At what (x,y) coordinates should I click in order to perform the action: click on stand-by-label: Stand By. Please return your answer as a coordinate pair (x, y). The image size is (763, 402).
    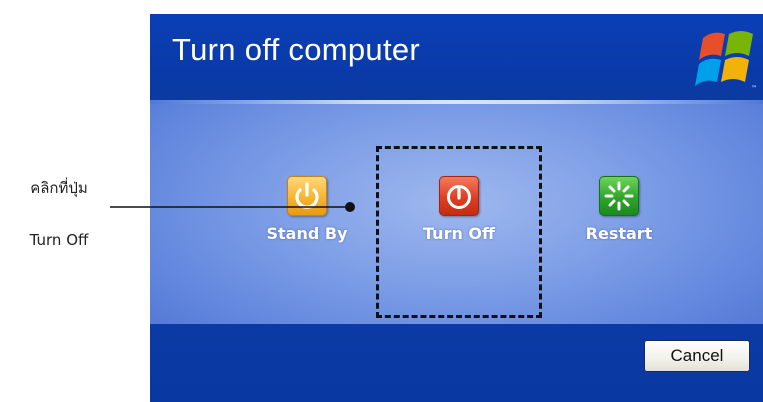
    Looking at the image, I should click on (307, 233).